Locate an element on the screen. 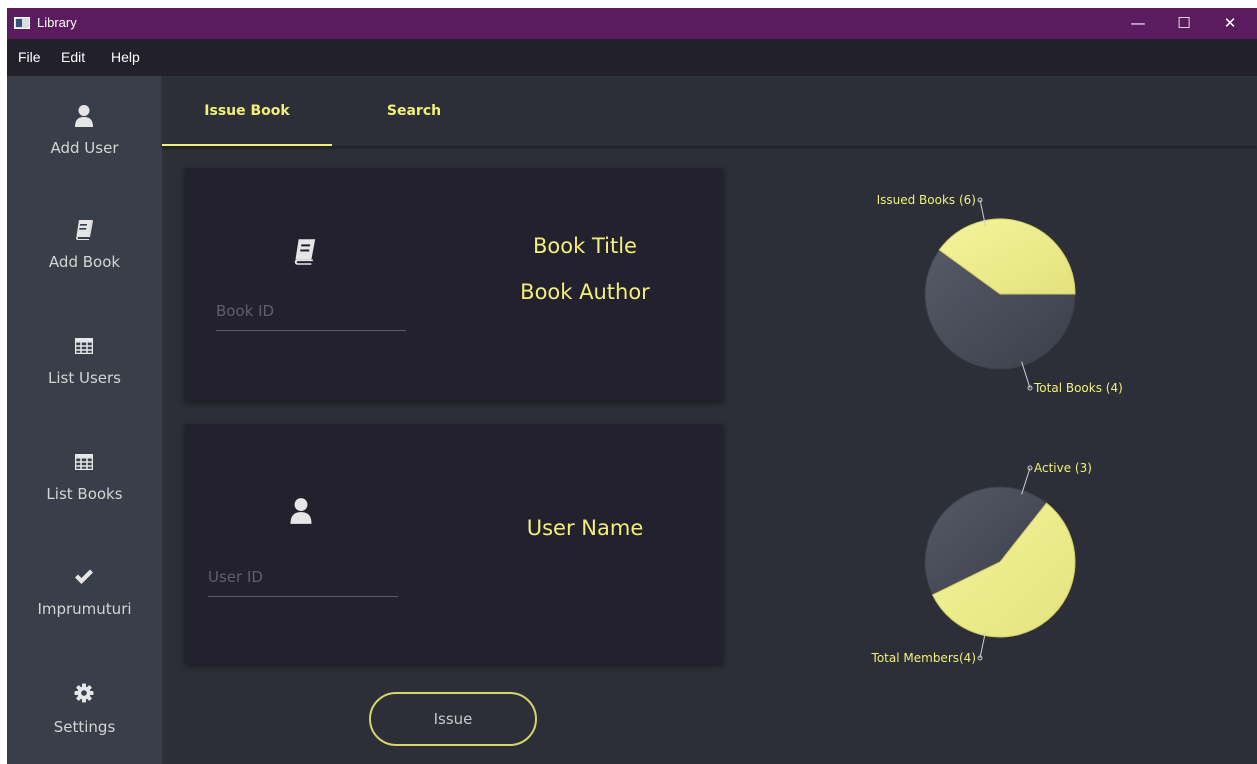  user-id-field is located at coordinates (303, 579).